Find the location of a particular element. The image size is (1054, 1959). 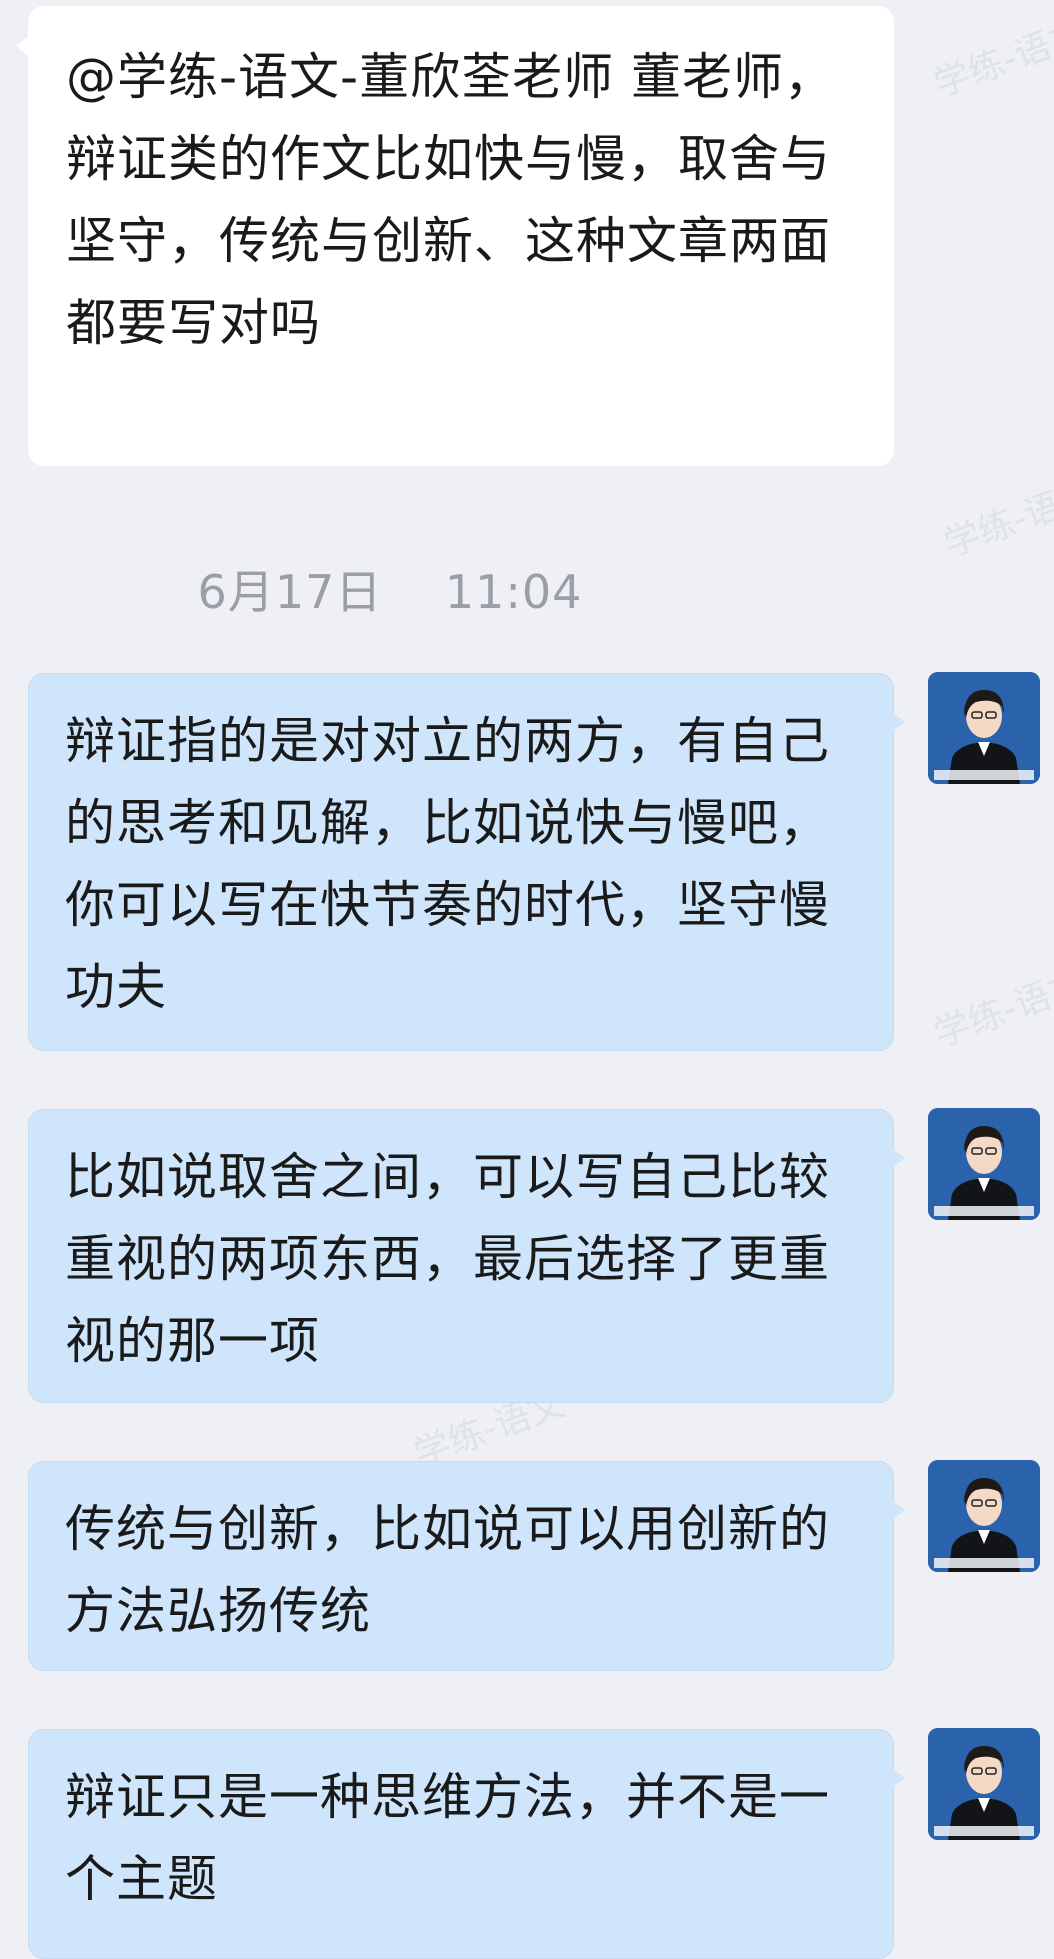

message-timestamp: 6月17日 11:04 is located at coordinates (390, 589).